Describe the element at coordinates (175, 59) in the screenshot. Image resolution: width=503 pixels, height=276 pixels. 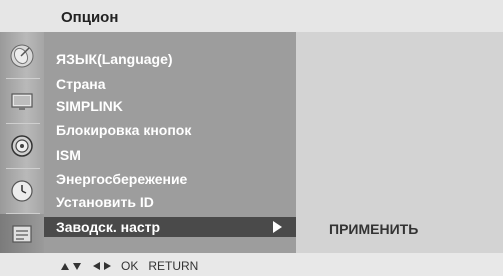
I see `menu-item-language: ЯЗЫК(Language)` at that location.